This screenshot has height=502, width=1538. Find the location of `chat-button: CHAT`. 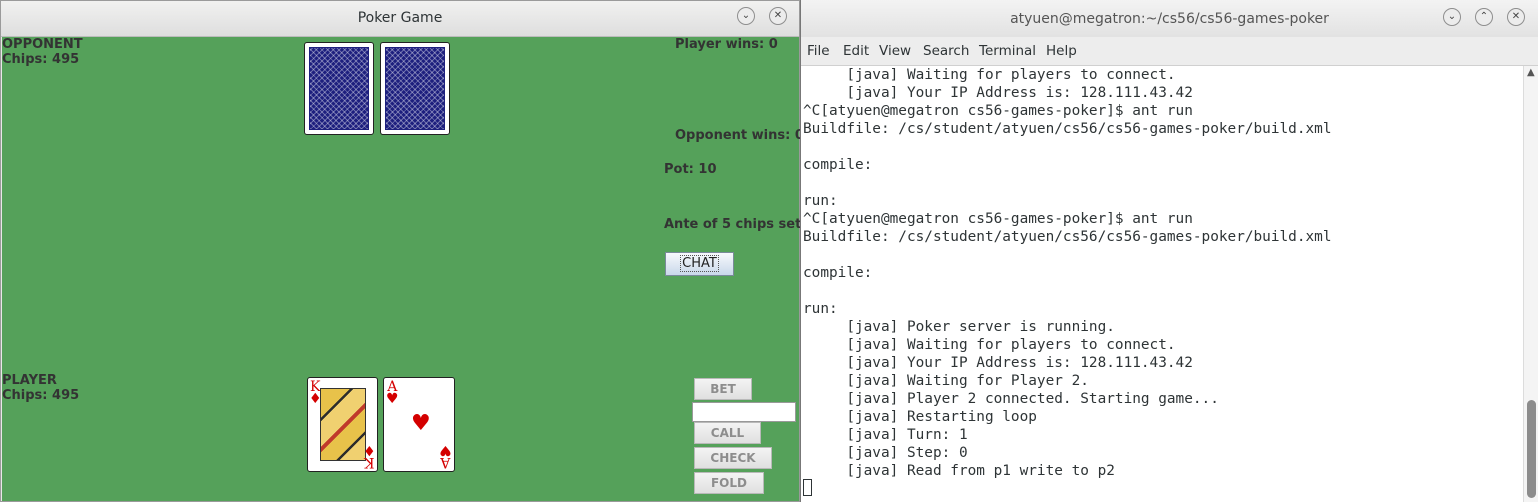

chat-button: CHAT is located at coordinates (699, 264).